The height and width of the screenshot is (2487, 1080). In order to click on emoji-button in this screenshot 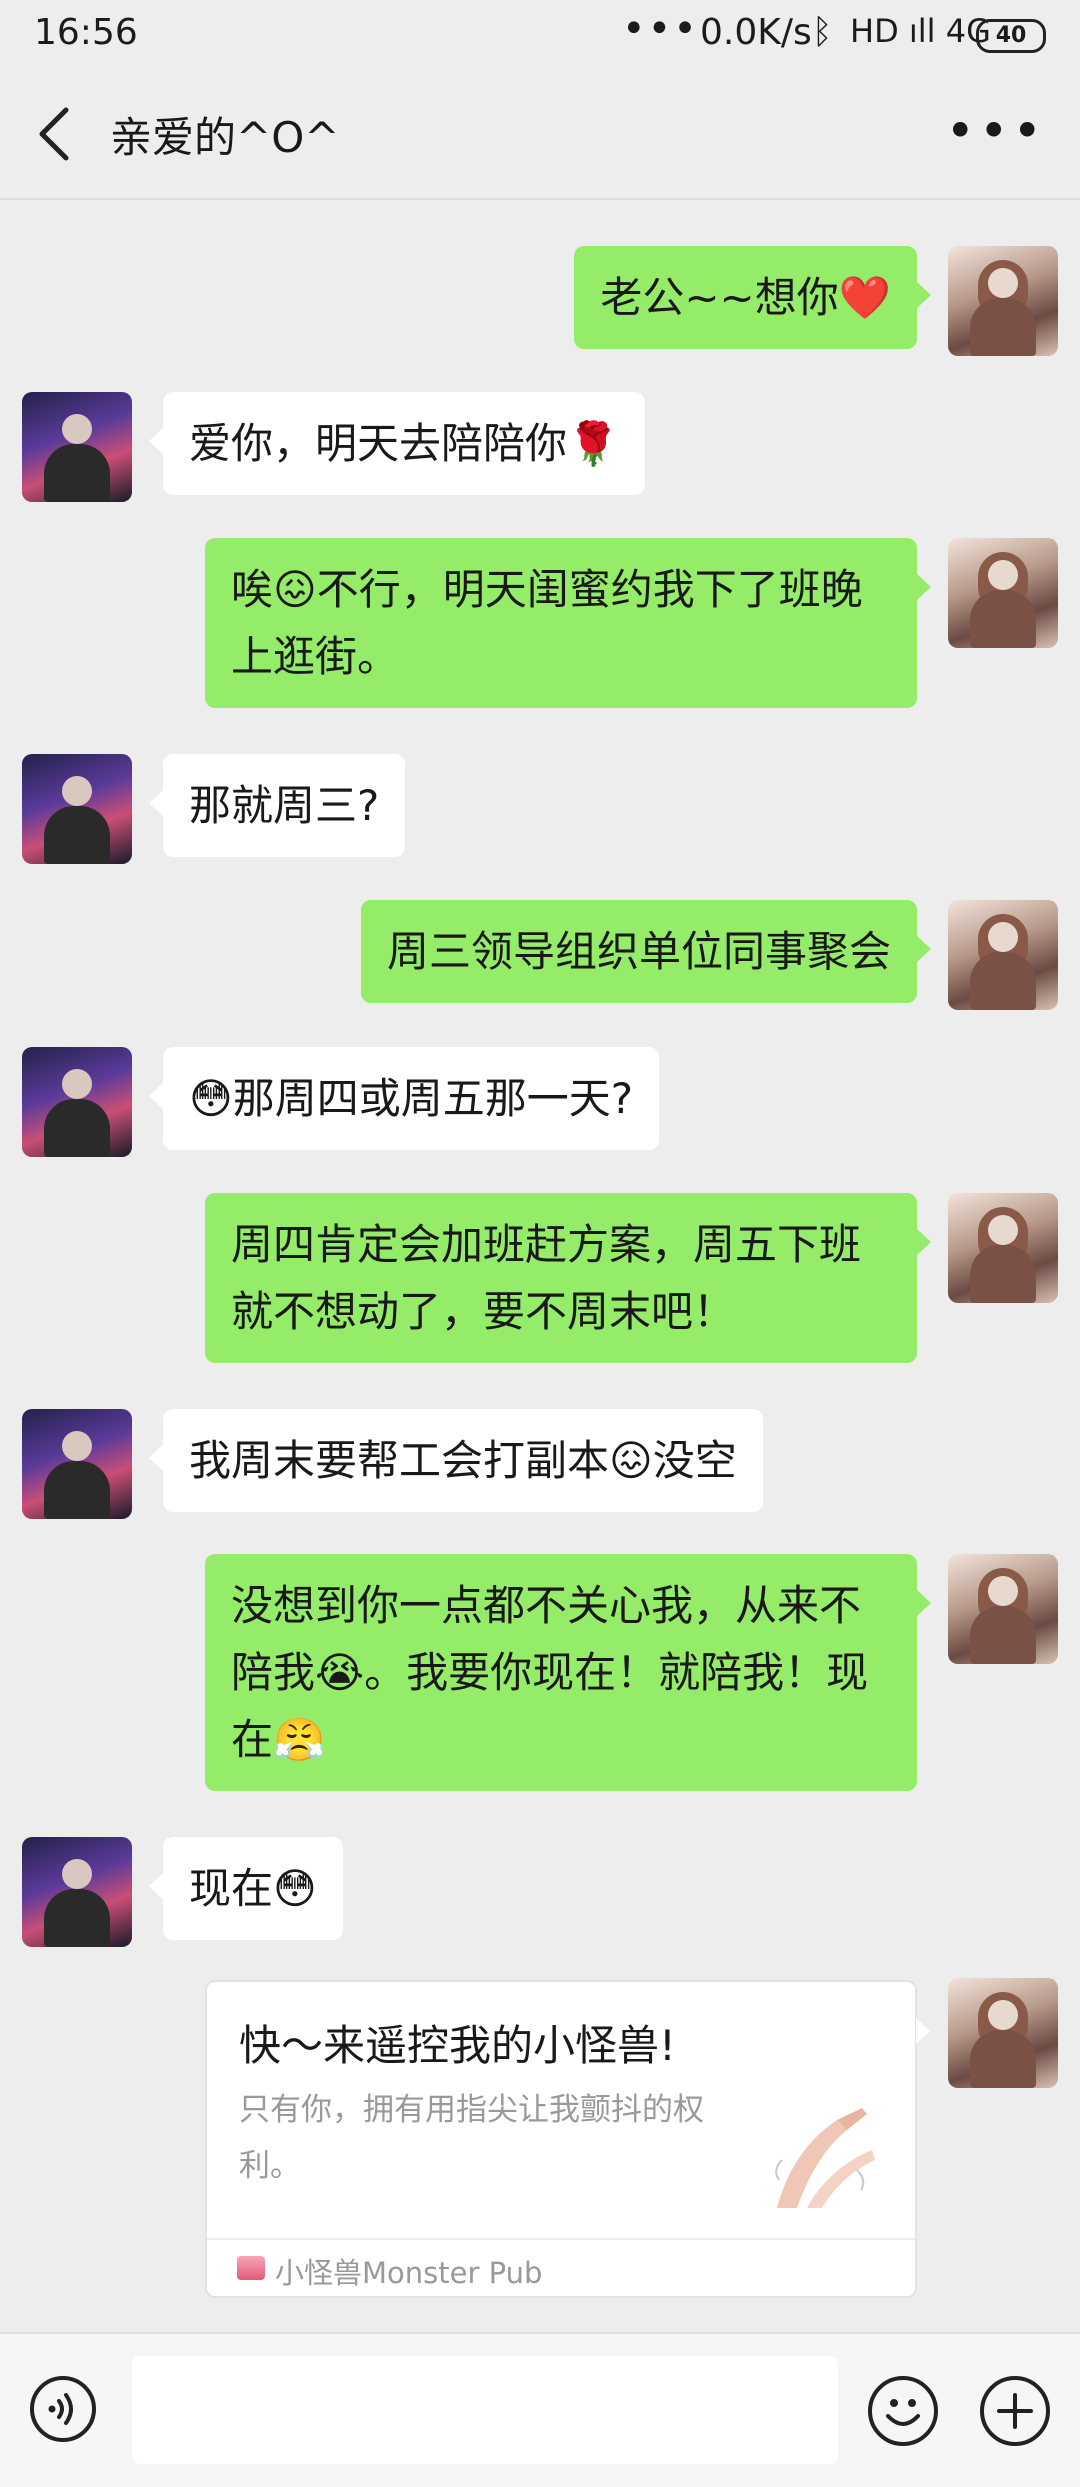, I will do `click(903, 2411)`.